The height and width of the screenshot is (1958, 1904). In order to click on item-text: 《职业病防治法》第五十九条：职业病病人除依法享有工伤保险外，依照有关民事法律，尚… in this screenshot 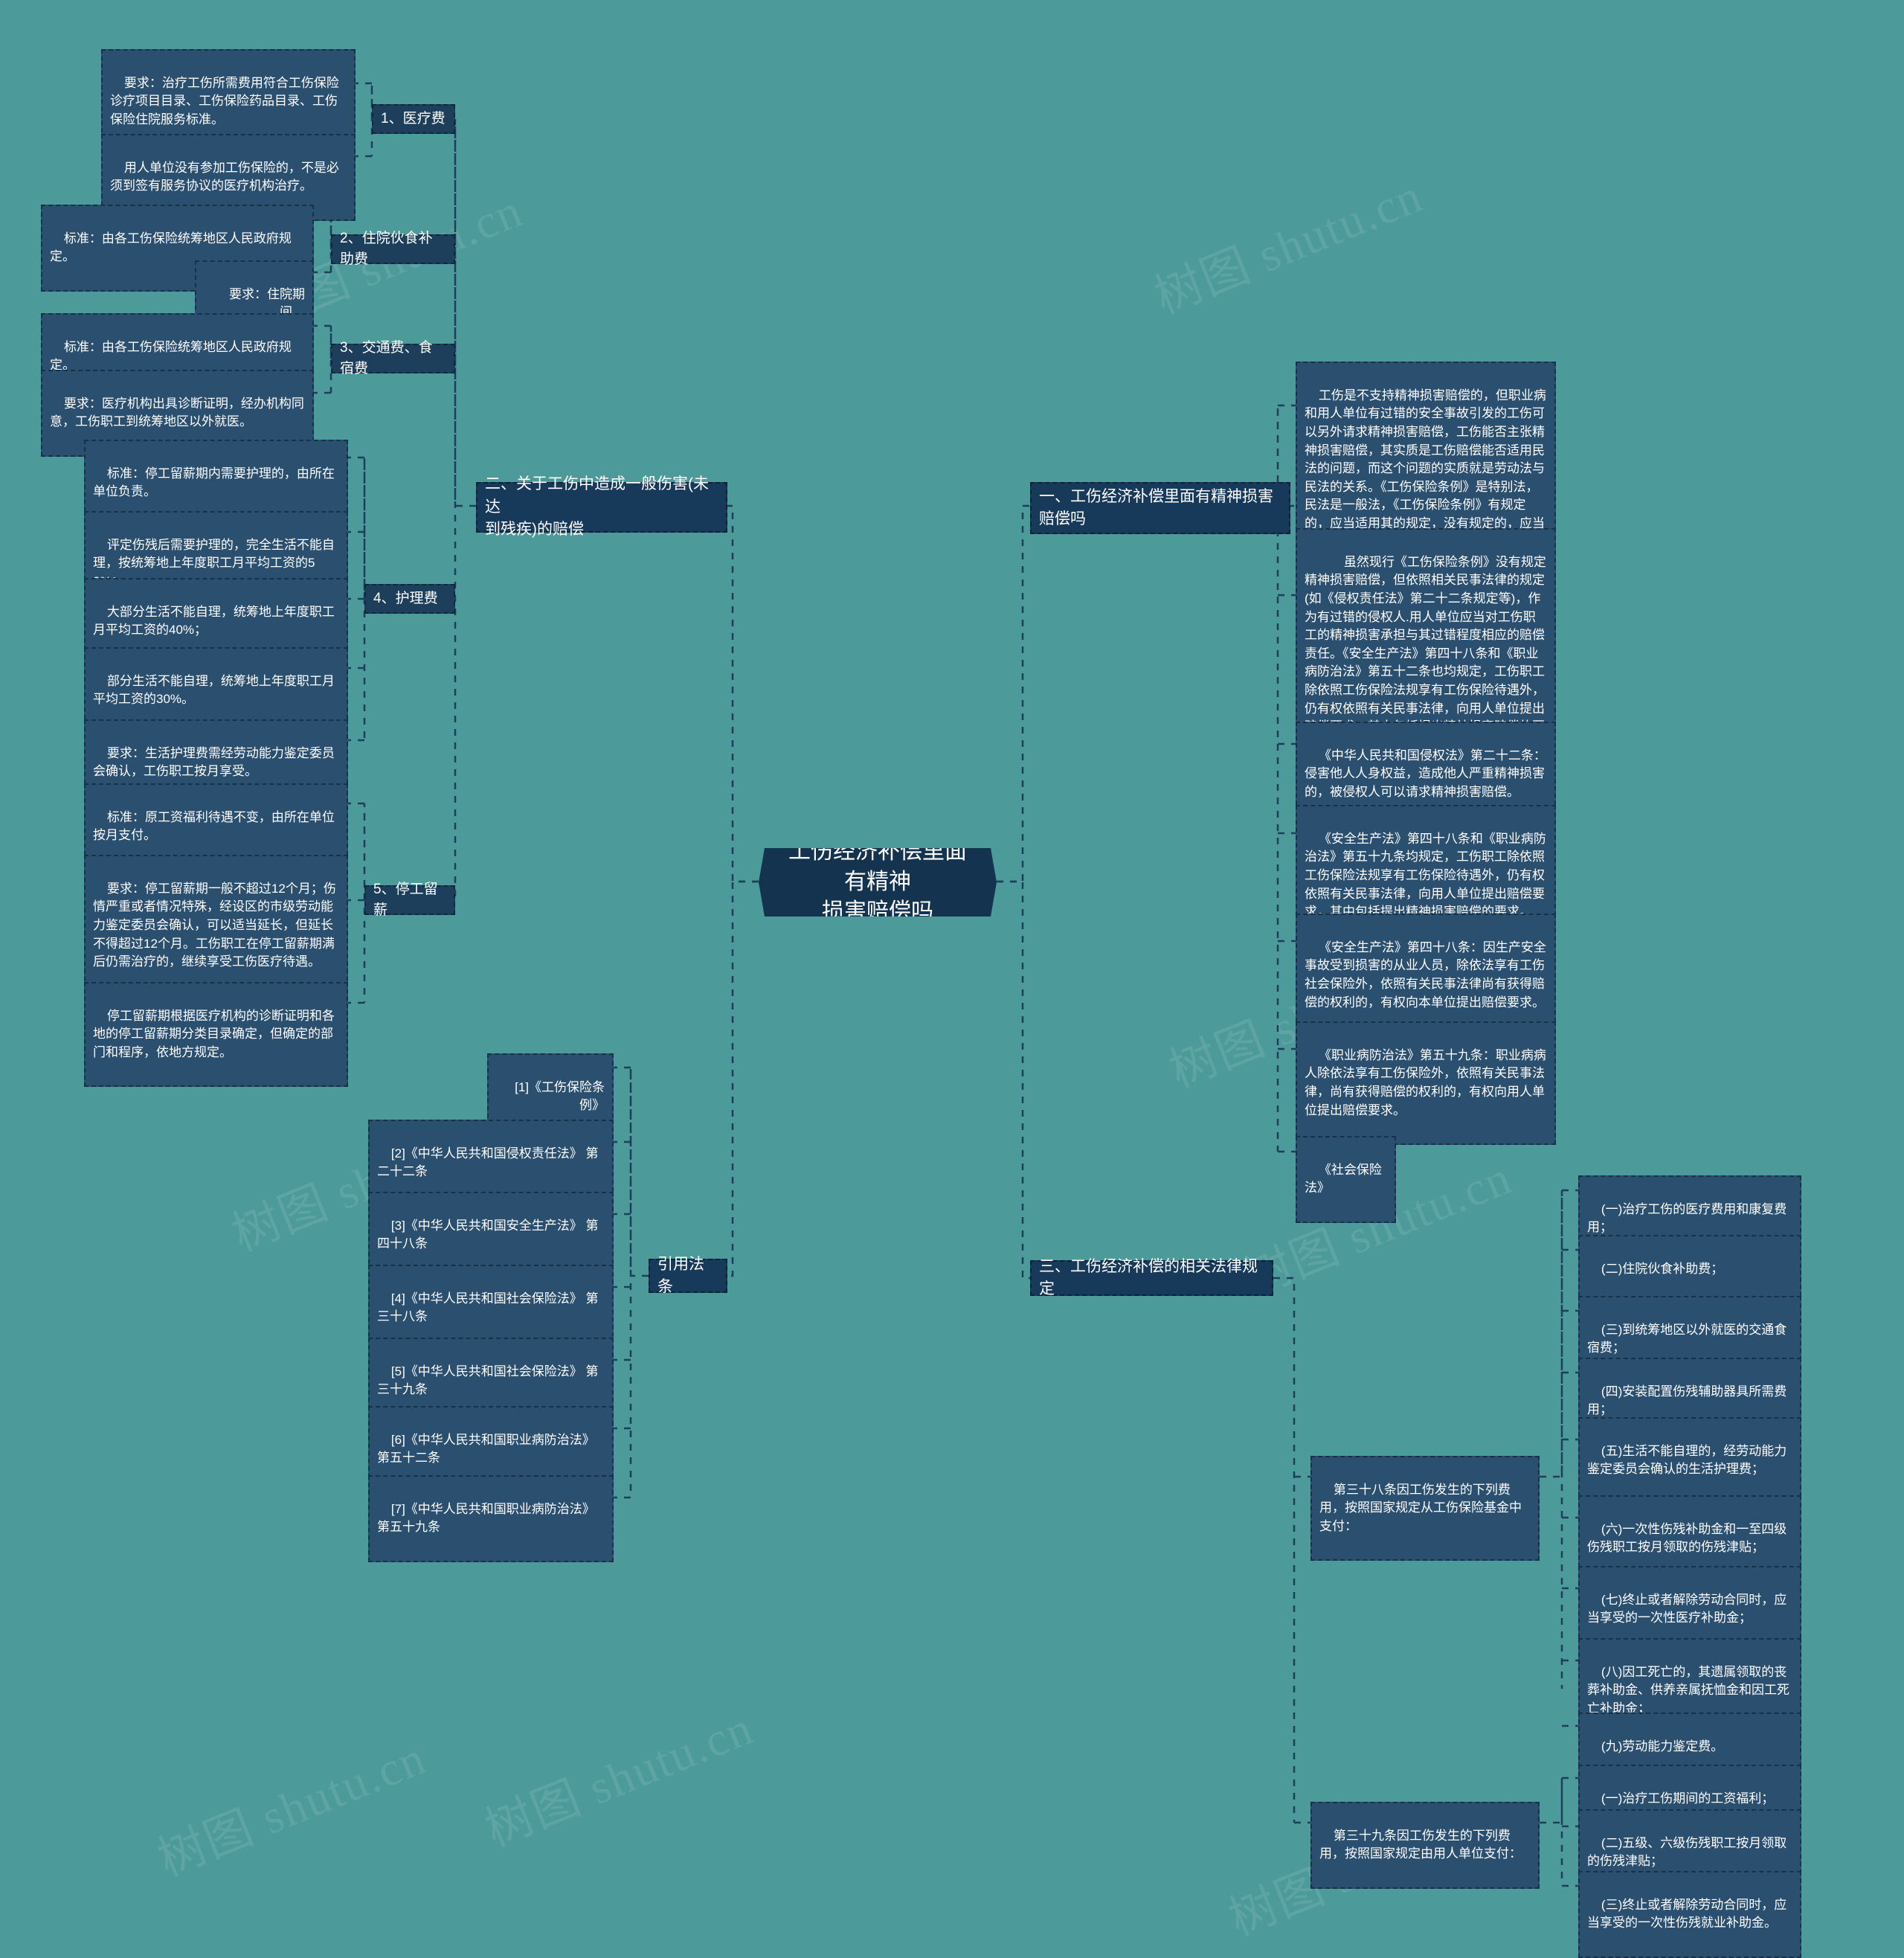, I will do `click(1425, 1082)`.